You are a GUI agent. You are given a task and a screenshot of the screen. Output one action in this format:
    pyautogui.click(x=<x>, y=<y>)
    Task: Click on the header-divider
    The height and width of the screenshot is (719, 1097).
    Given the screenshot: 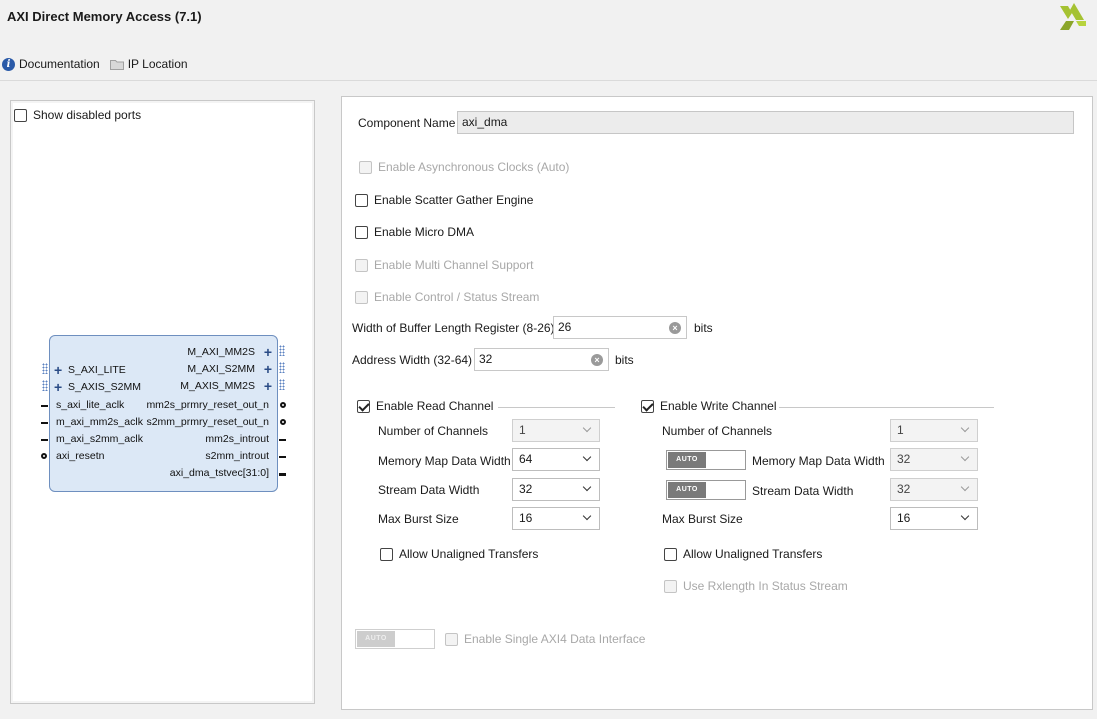 What is the action you would take?
    pyautogui.click(x=548, y=80)
    